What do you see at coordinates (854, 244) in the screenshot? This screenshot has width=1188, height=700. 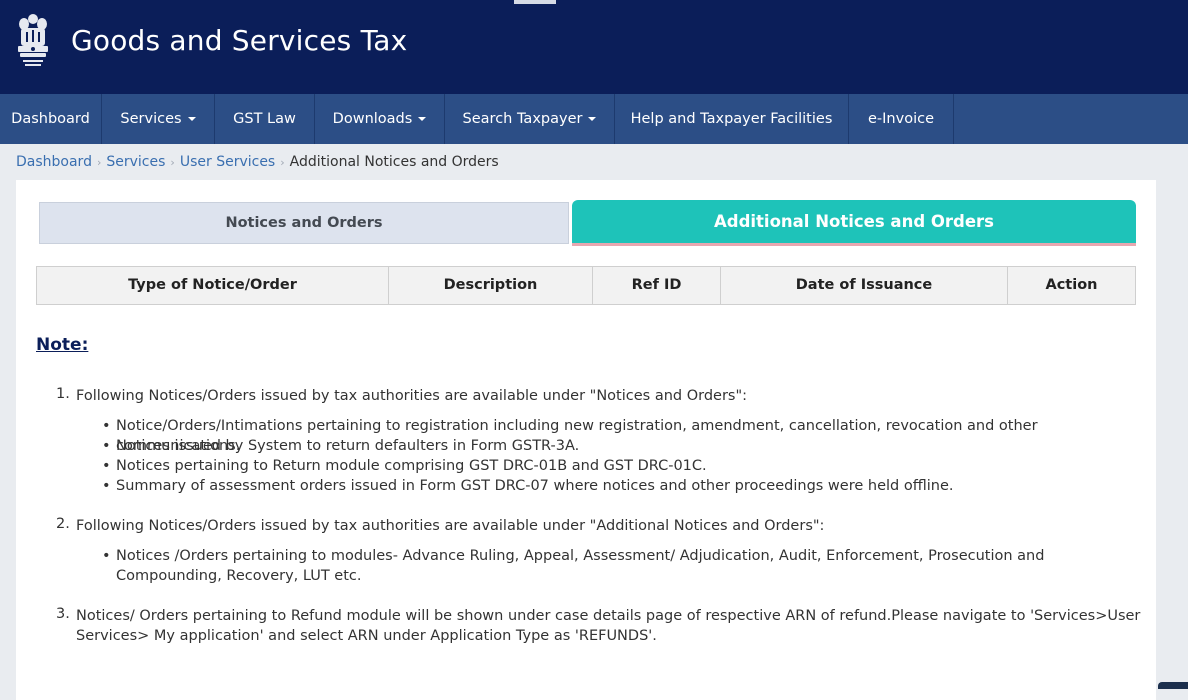 I see `active-tab-underline` at bounding box center [854, 244].